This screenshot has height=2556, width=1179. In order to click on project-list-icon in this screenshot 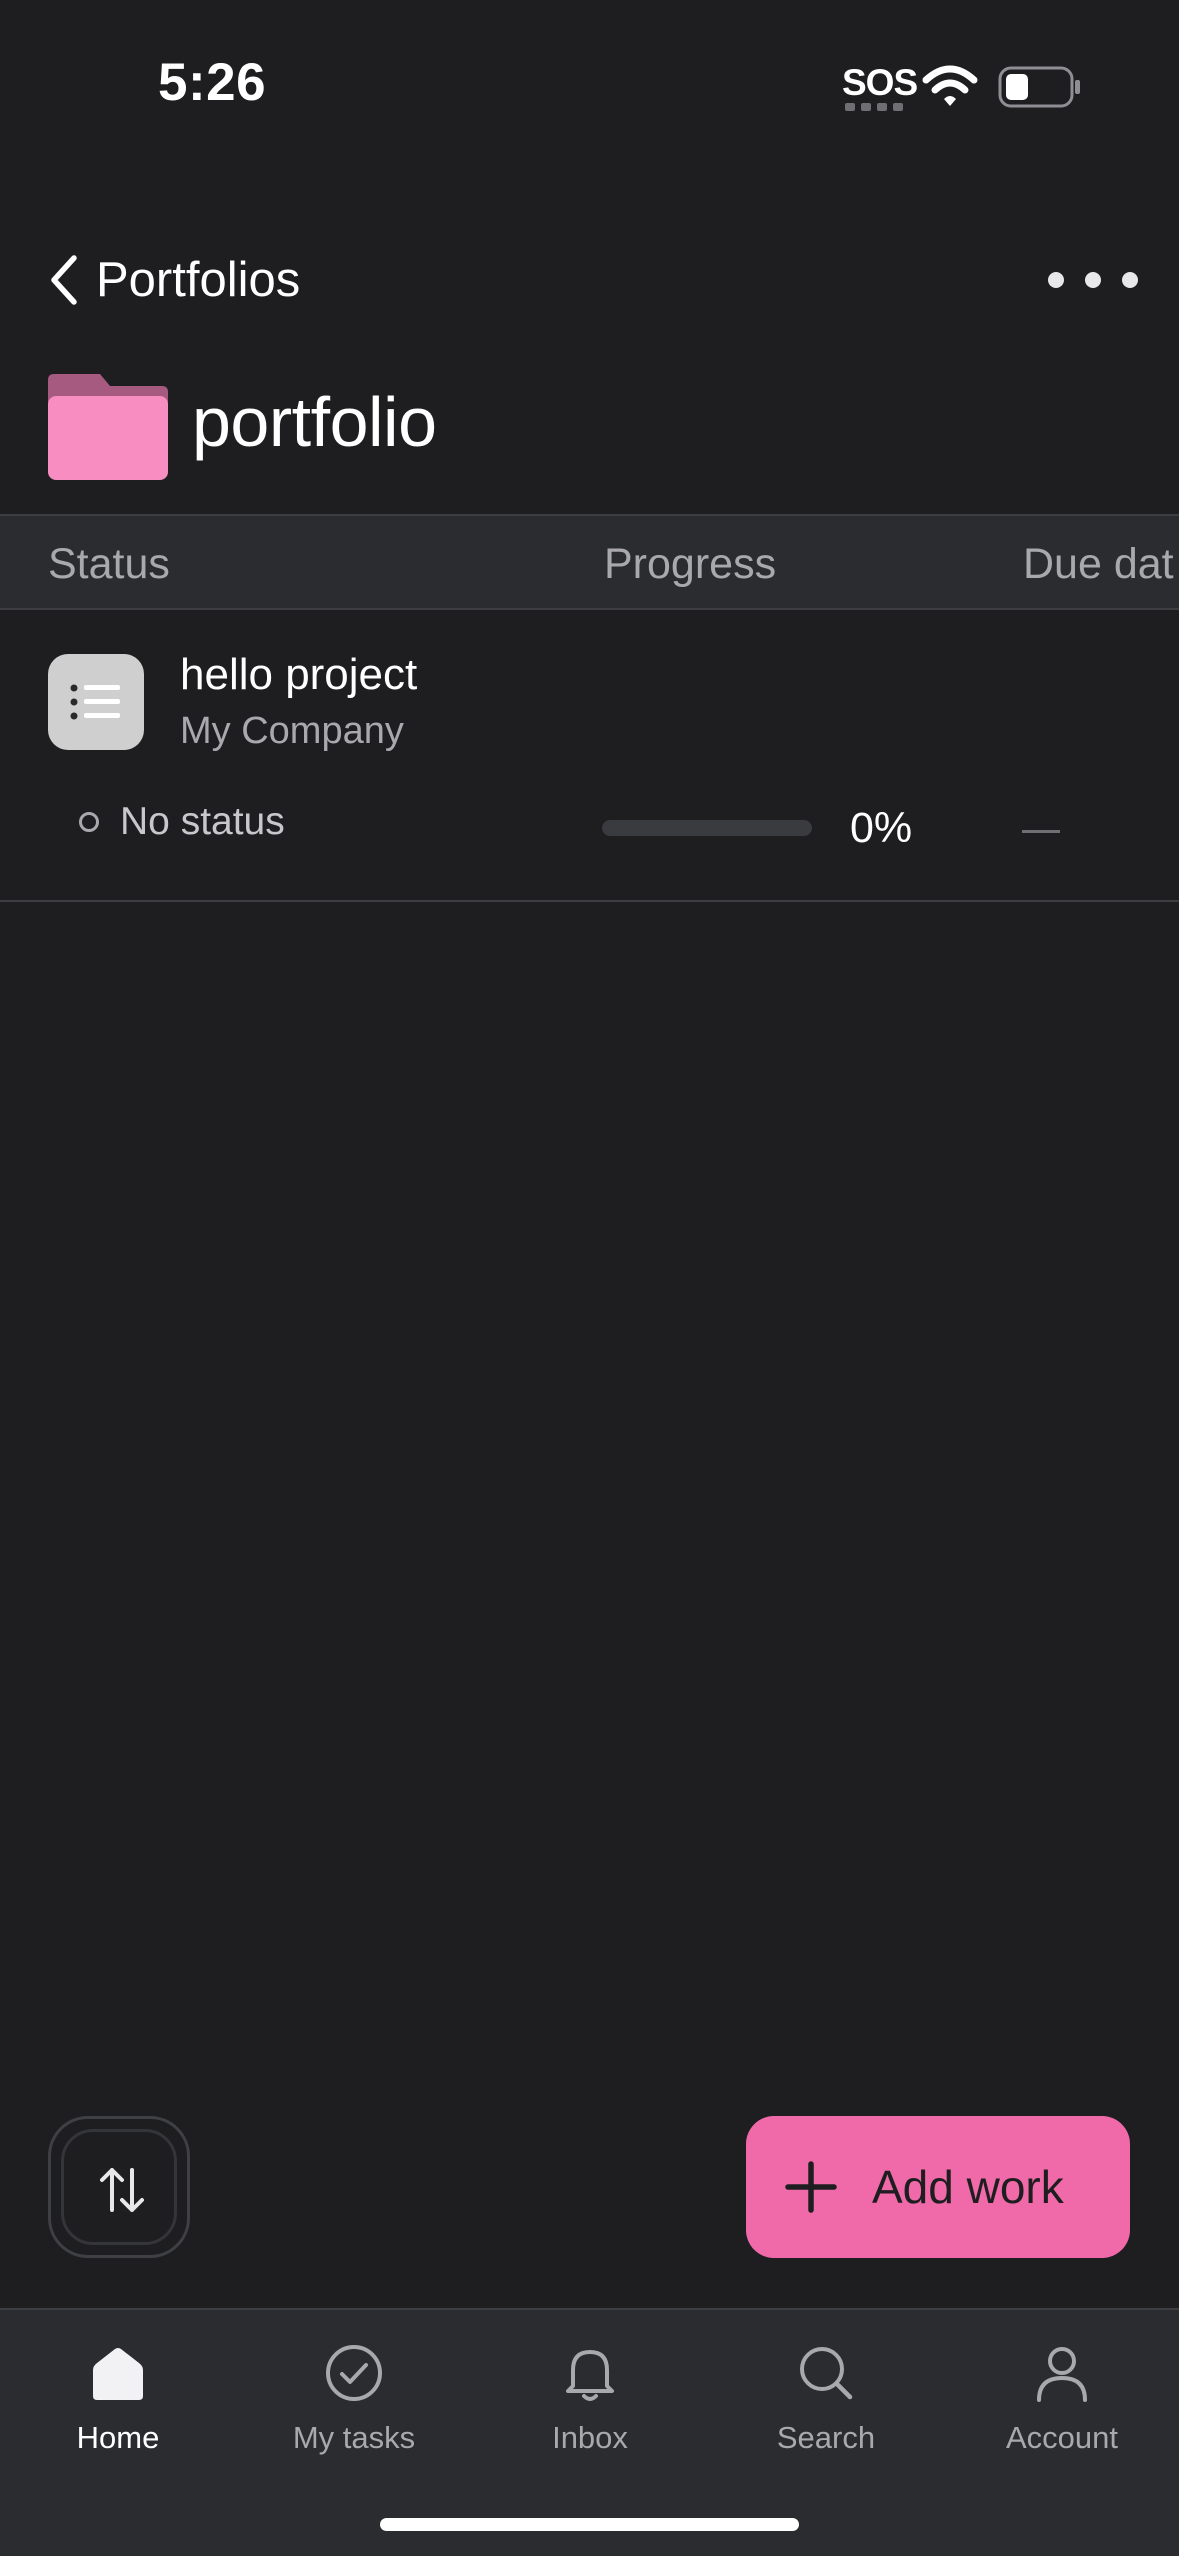, I will do `click(96, 702)`.